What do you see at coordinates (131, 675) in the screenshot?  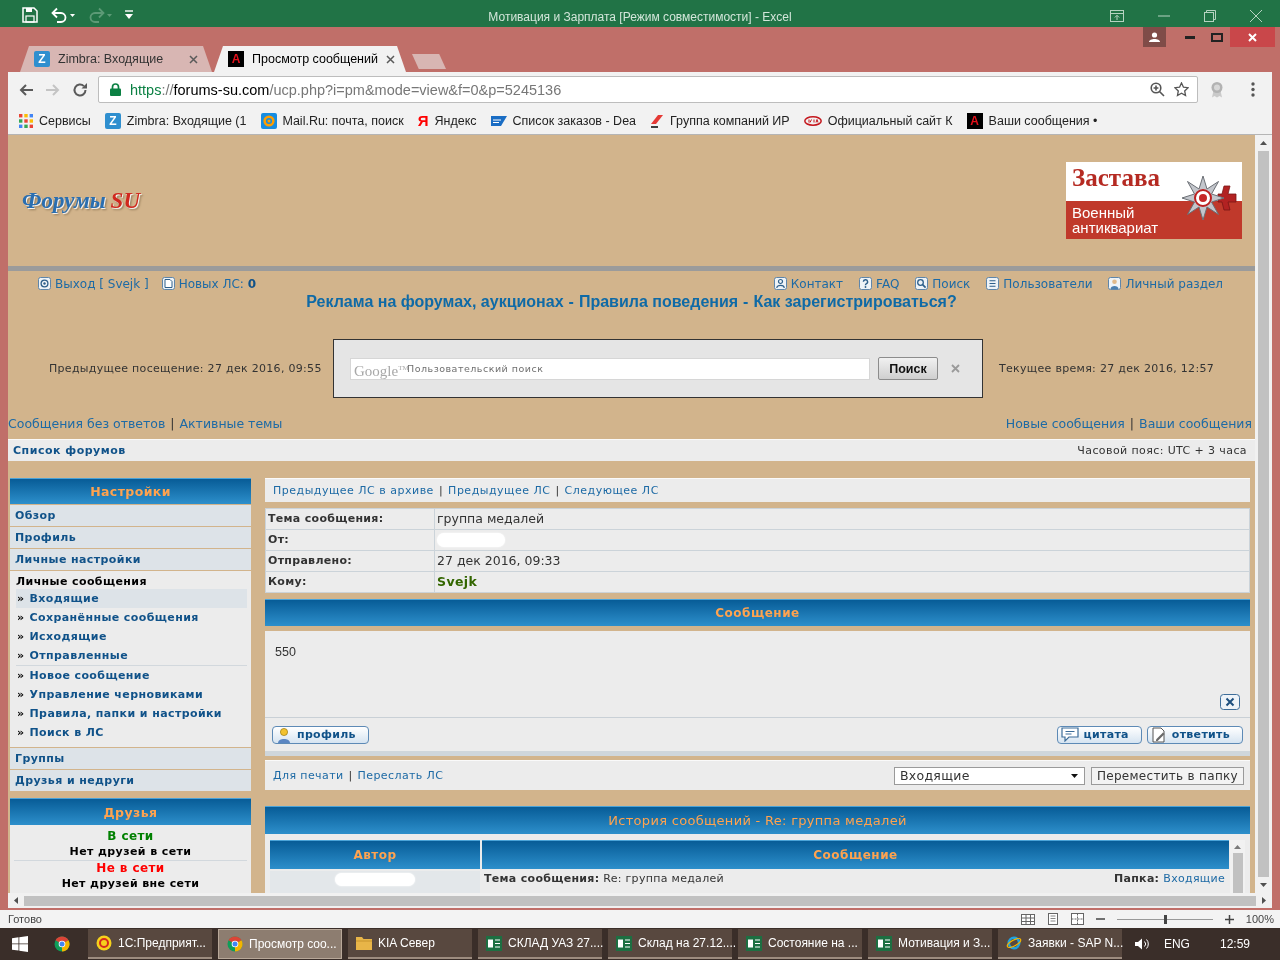 I see `sidebar-subitem: » Новое сообщение` at bounding box center [131, 675].